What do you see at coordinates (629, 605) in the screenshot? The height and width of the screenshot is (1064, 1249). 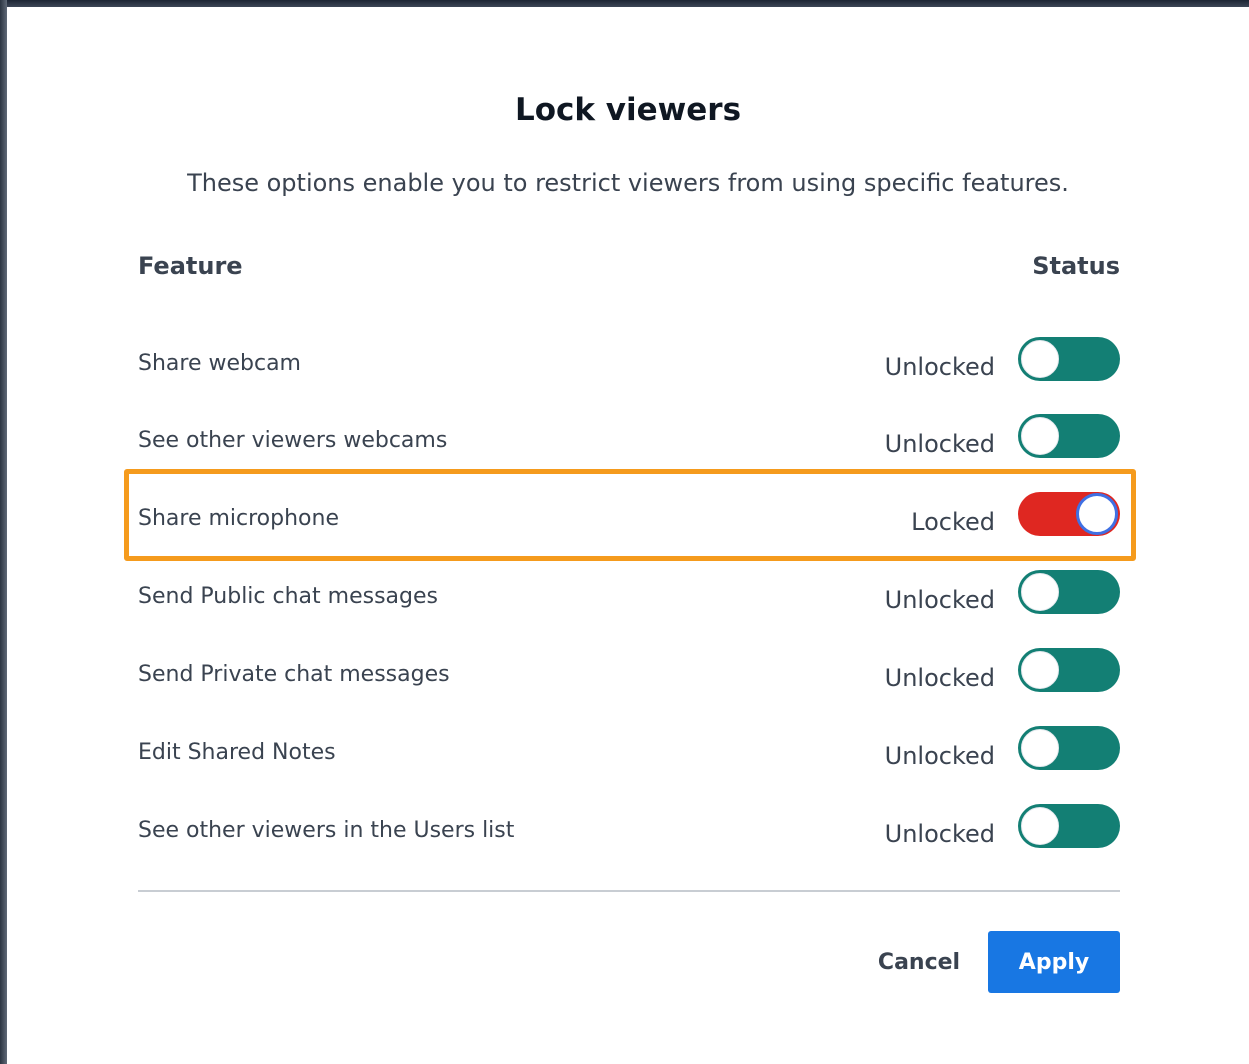 I see `lock-row-send-public-chat-messages: Send Public chat messages Unlocked` at bounding box center [629, 605].